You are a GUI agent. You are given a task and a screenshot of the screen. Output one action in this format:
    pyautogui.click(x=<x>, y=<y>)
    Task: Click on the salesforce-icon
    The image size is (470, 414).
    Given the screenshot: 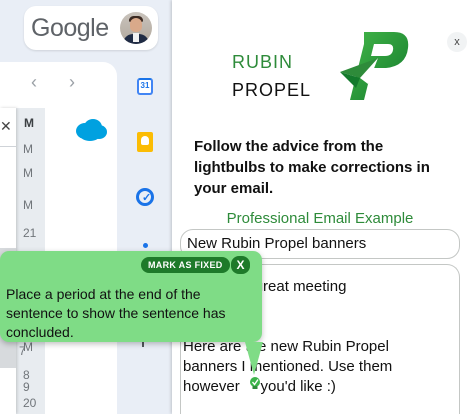 What is the action you would take?
    pyautogui.click(x=91, y=130)
    